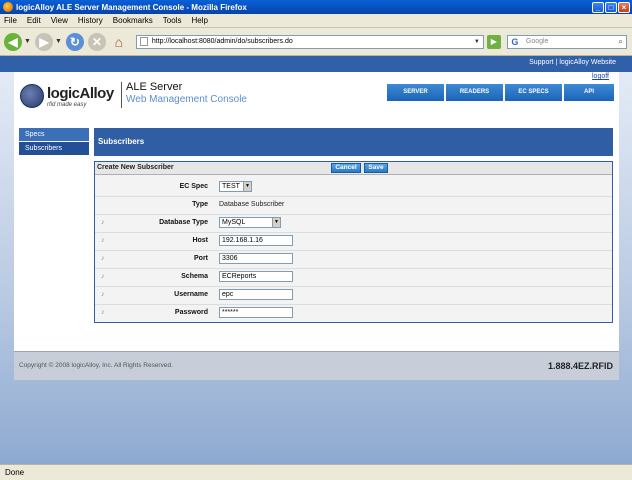 Image resolution: width=632 pixels, height=480 pixels. What do you see at coordinates (58, 41) in the screenshot?
I see `forward-dropdown-icon: ▼` at bounding box center [58, 41].